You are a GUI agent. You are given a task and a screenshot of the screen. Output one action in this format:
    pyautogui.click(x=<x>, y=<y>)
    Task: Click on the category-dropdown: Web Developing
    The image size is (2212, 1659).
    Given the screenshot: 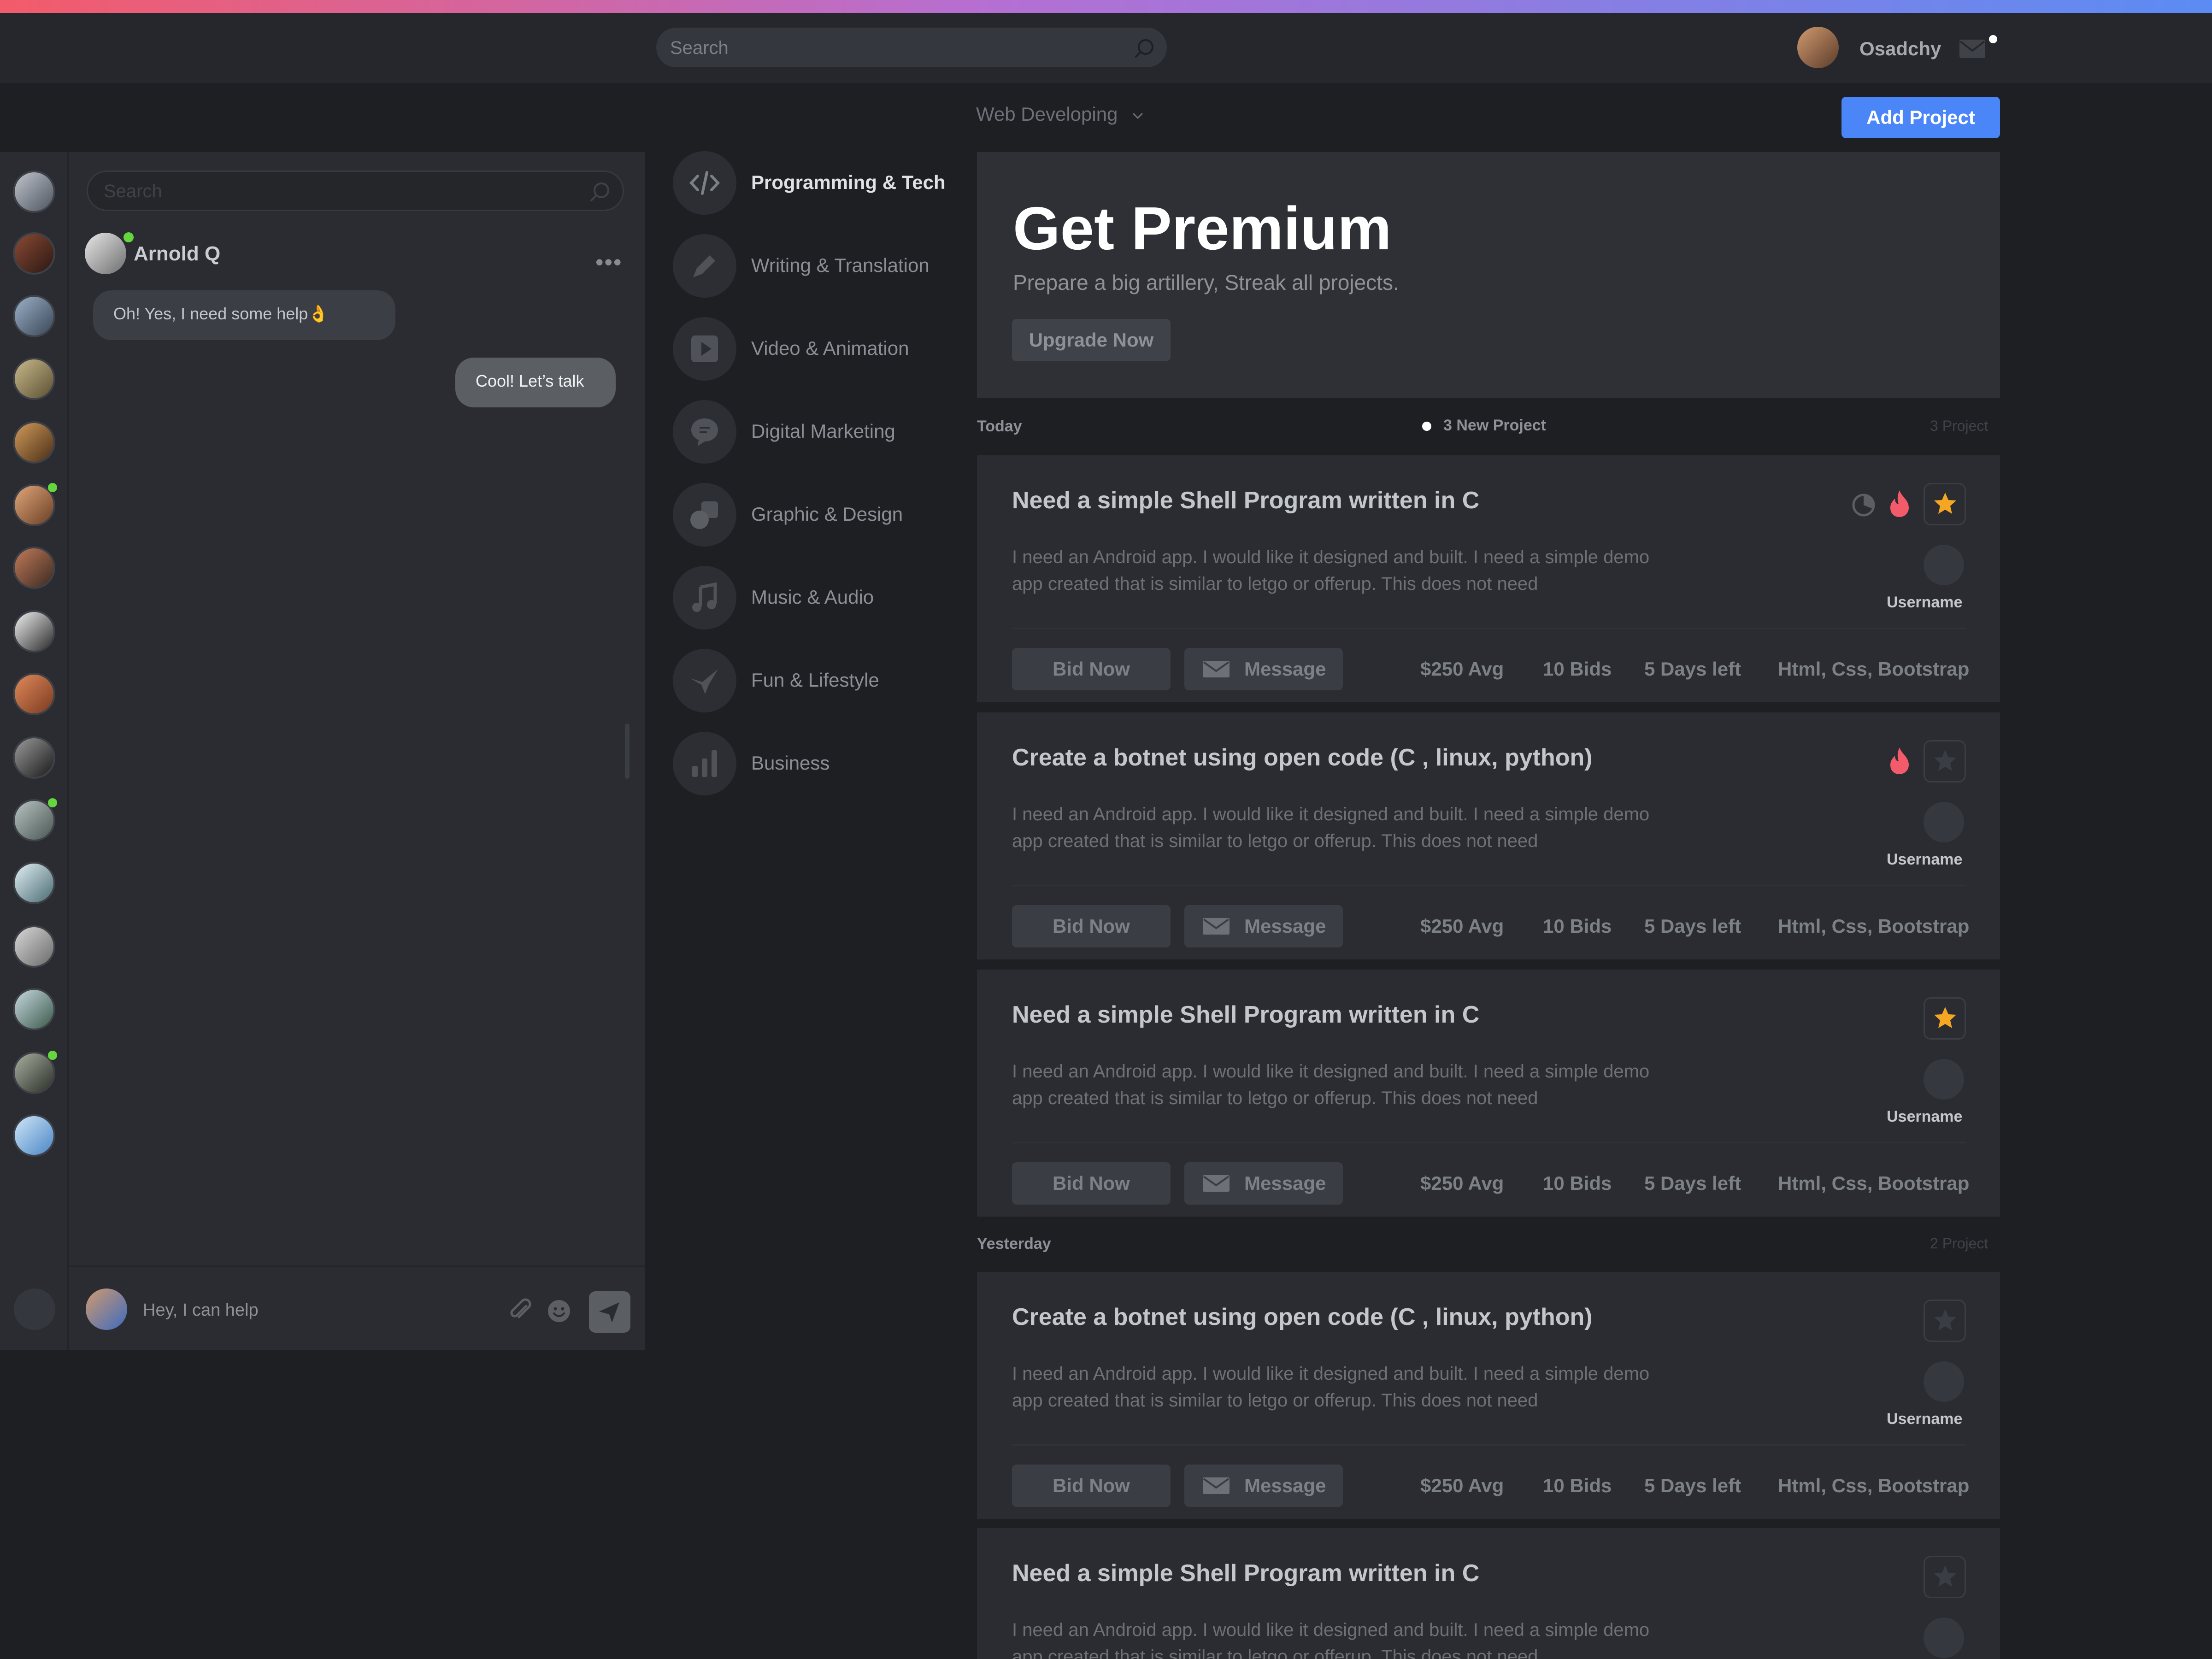 What is the action you would take?
    pyautogui.click(x=1060, y=114)
    